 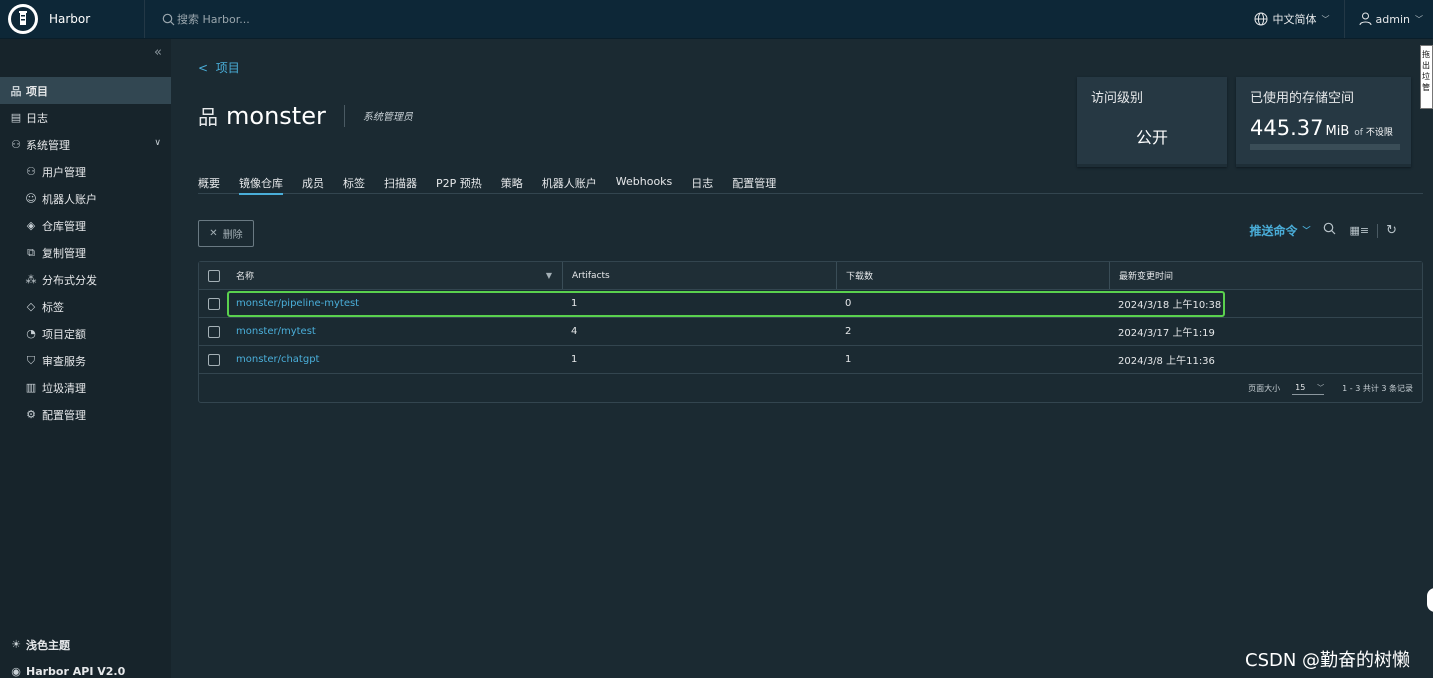 I want to click on theme-label: 浅色主题, so click(x=48, y=645).